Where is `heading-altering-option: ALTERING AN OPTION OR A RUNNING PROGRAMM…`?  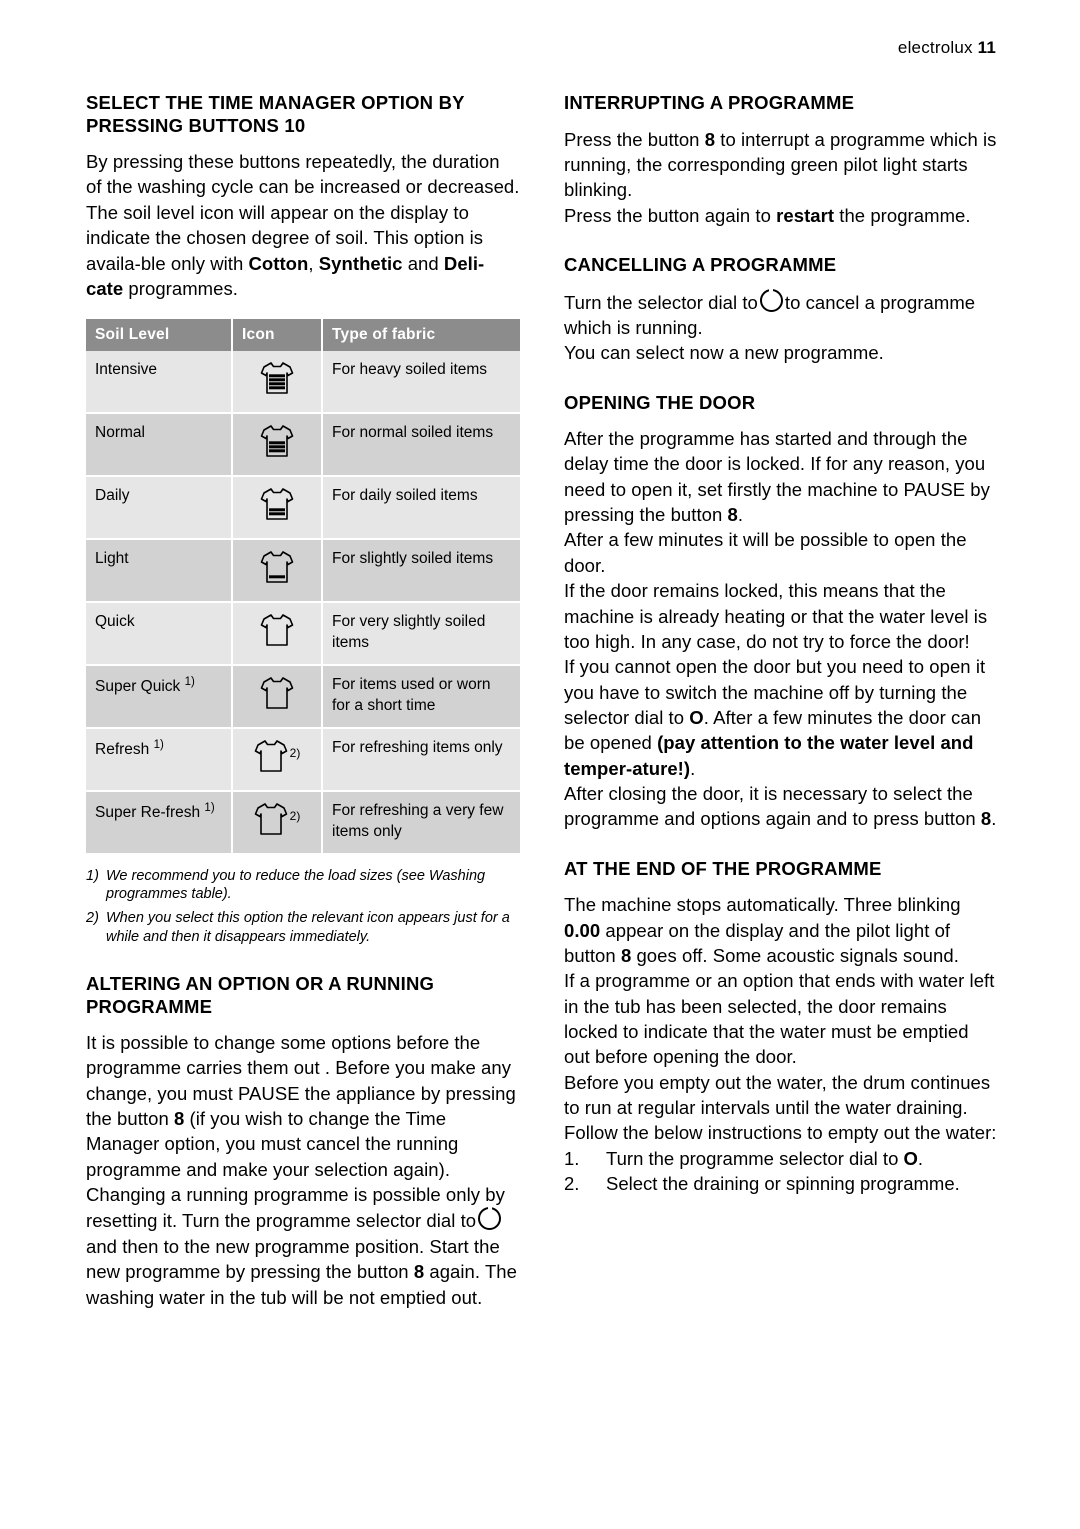 heading-altering-option: ALTERING AN OPTION OR A RUNNING PROGRAMM… is located at coordinates (260, 994).